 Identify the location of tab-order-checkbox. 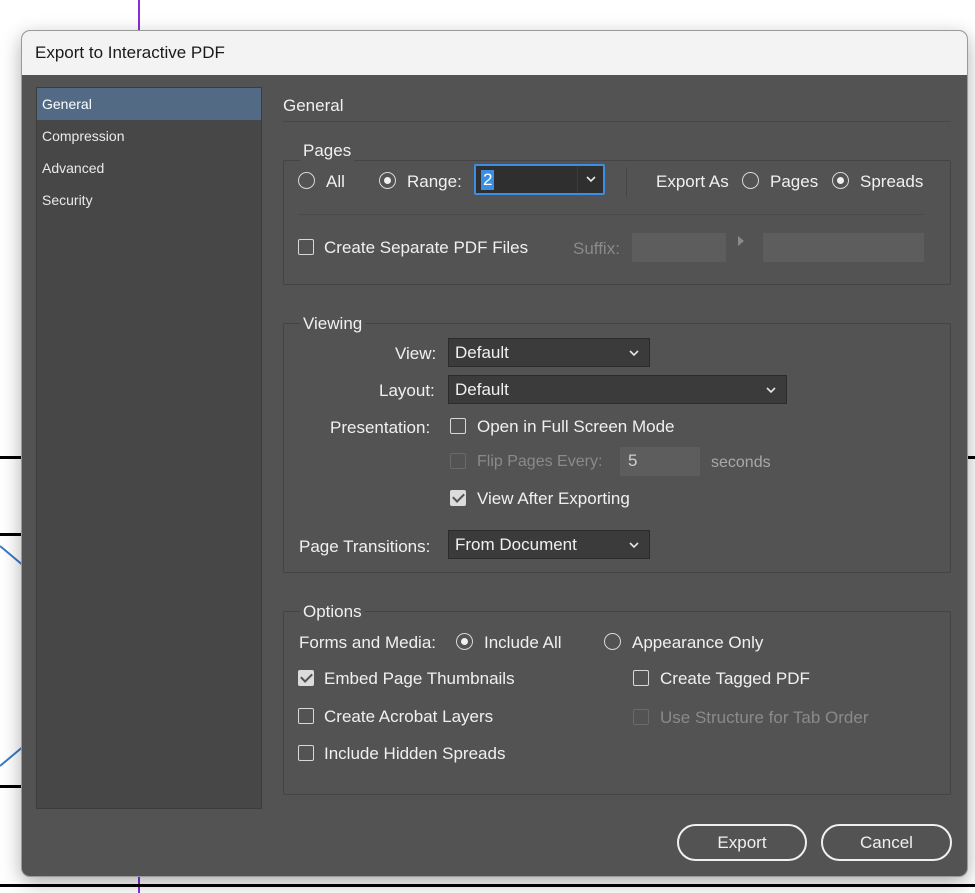
(641, 717).